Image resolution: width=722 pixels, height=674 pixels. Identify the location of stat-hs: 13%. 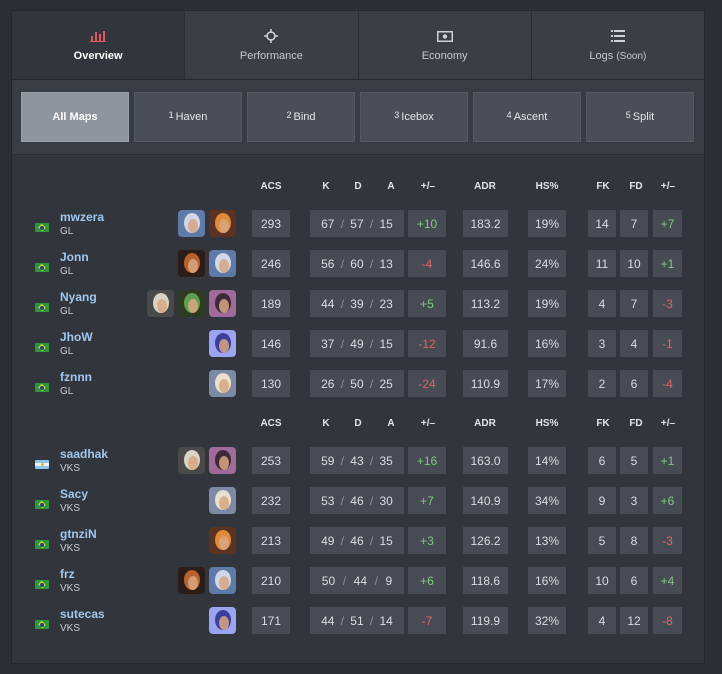
(547, 540).